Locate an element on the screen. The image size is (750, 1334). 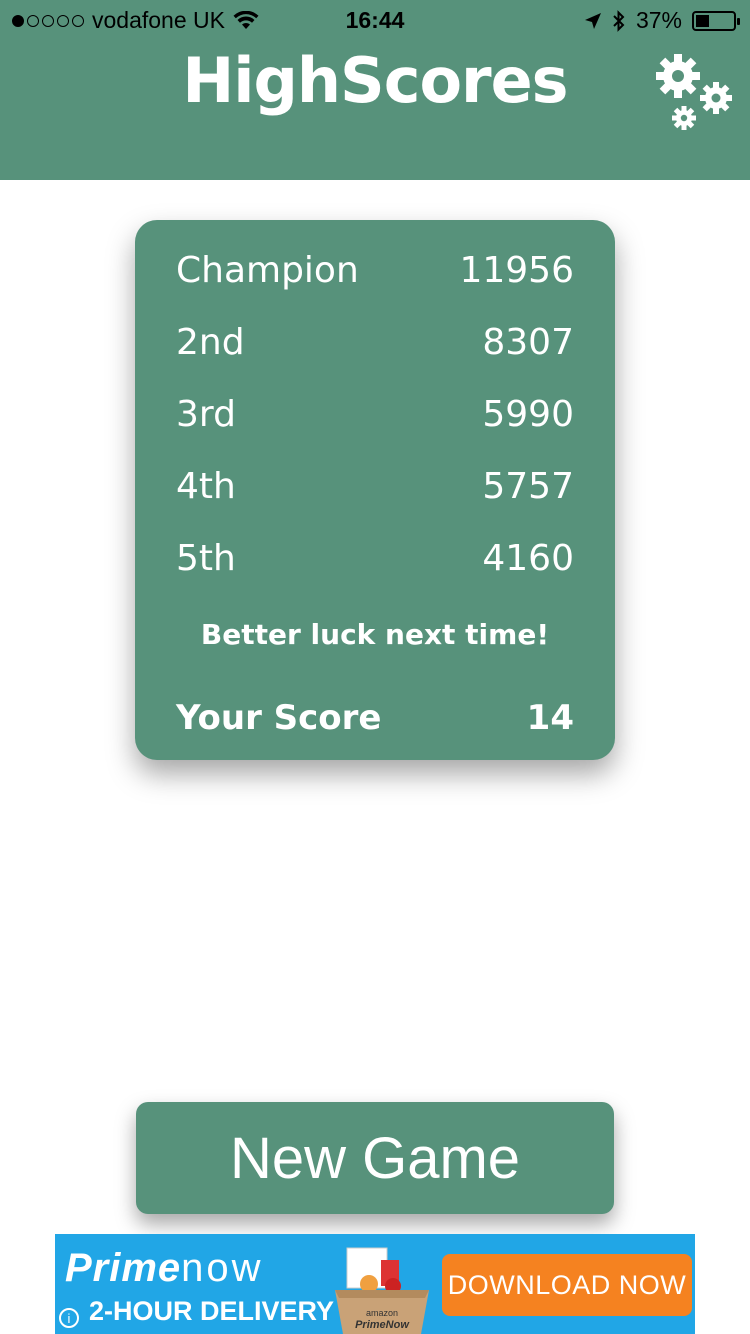
bluetooth-icon is located at coordinates (619, 20).